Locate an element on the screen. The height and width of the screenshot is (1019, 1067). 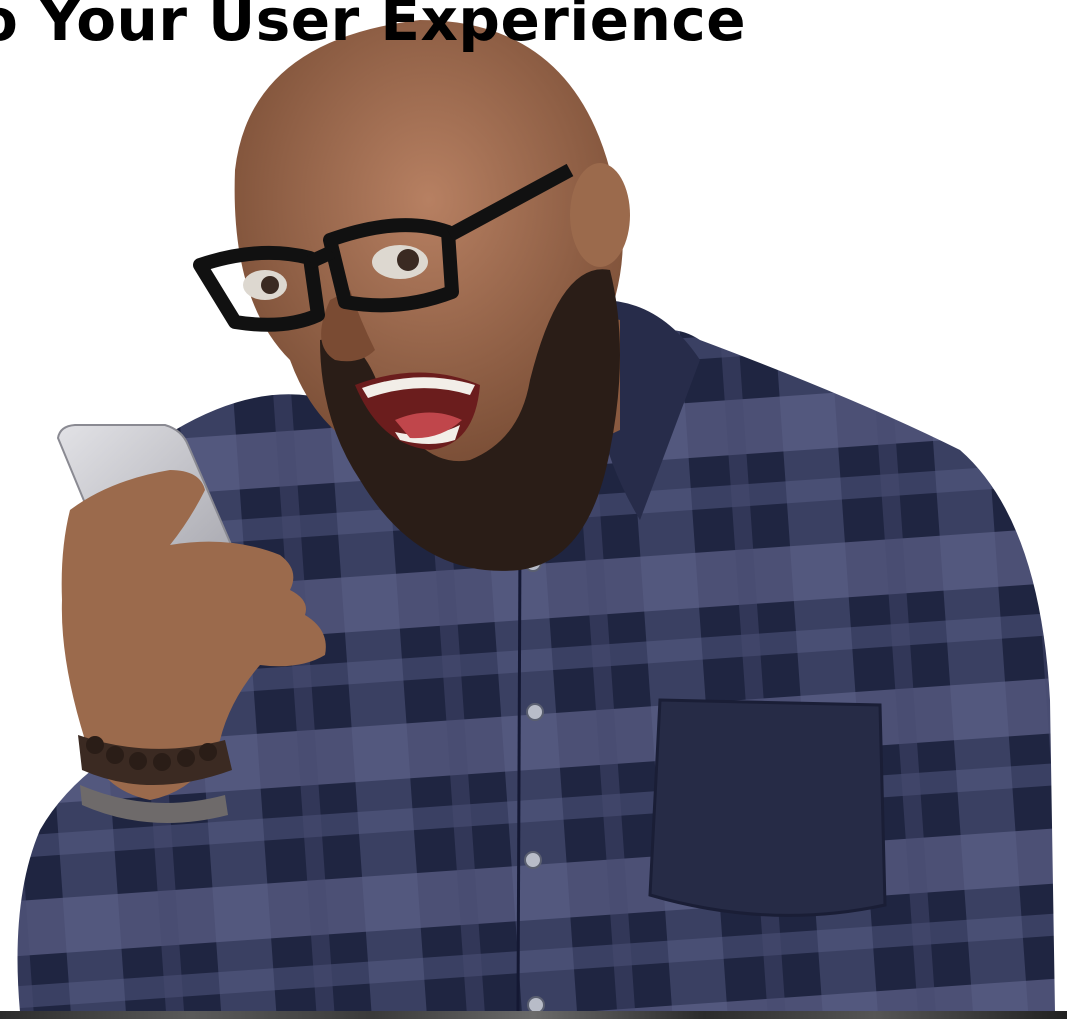
bottom-image-strip is located at coordinates (533, 1015).